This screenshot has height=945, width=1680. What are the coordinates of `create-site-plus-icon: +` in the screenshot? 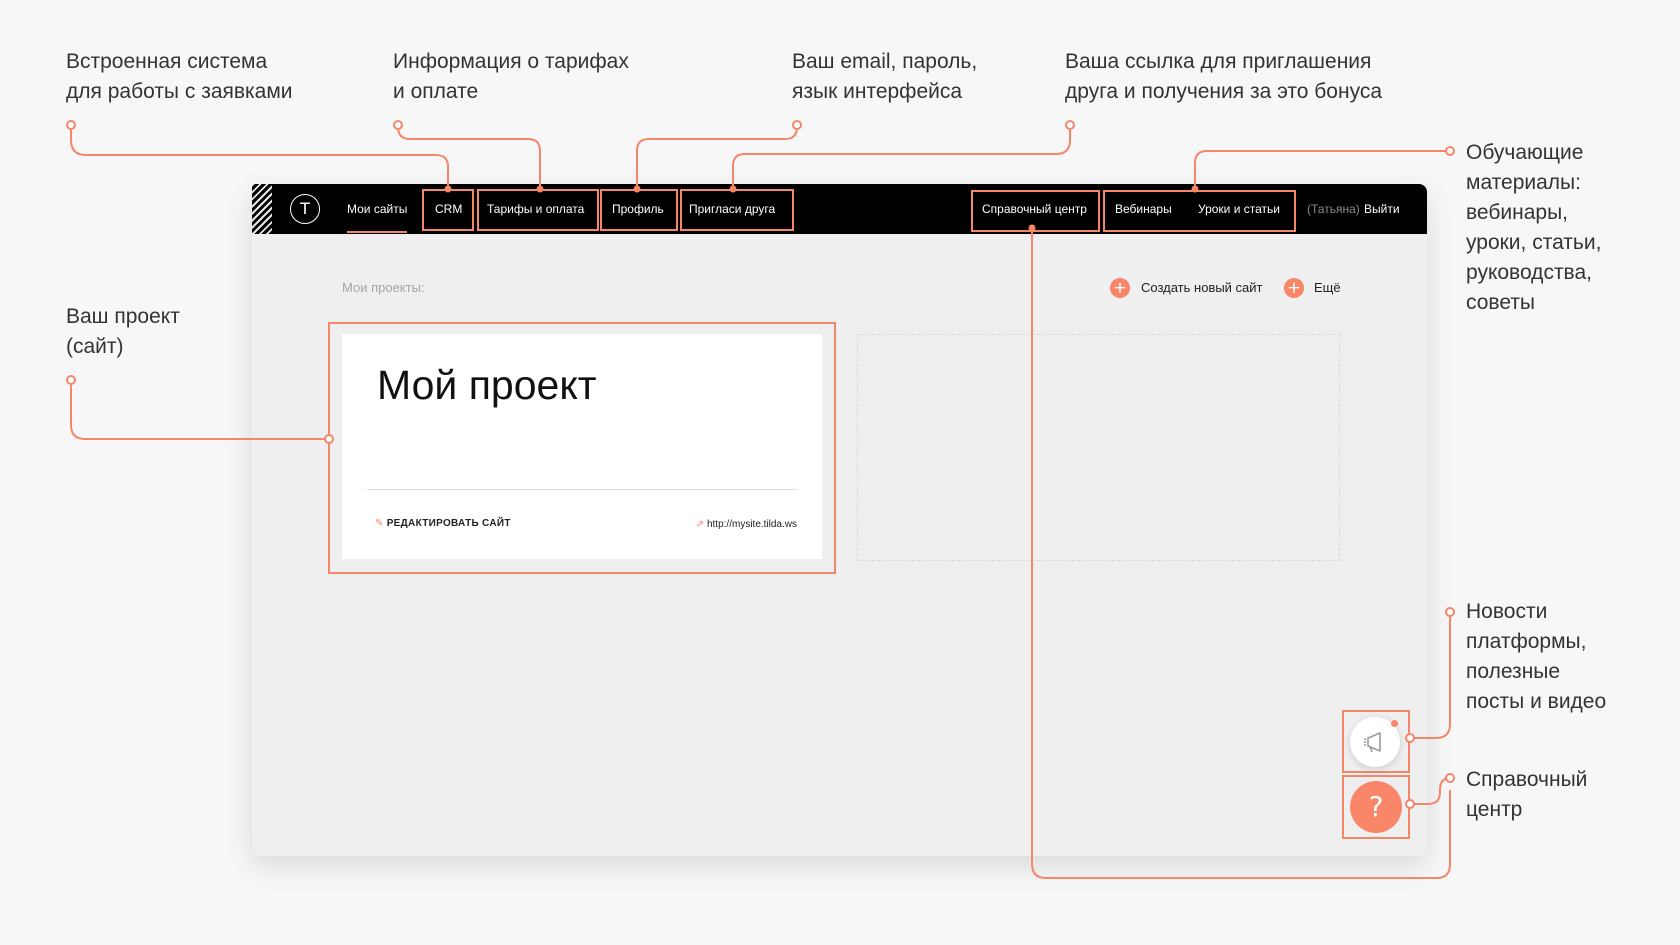 It's located at (1120, 288).